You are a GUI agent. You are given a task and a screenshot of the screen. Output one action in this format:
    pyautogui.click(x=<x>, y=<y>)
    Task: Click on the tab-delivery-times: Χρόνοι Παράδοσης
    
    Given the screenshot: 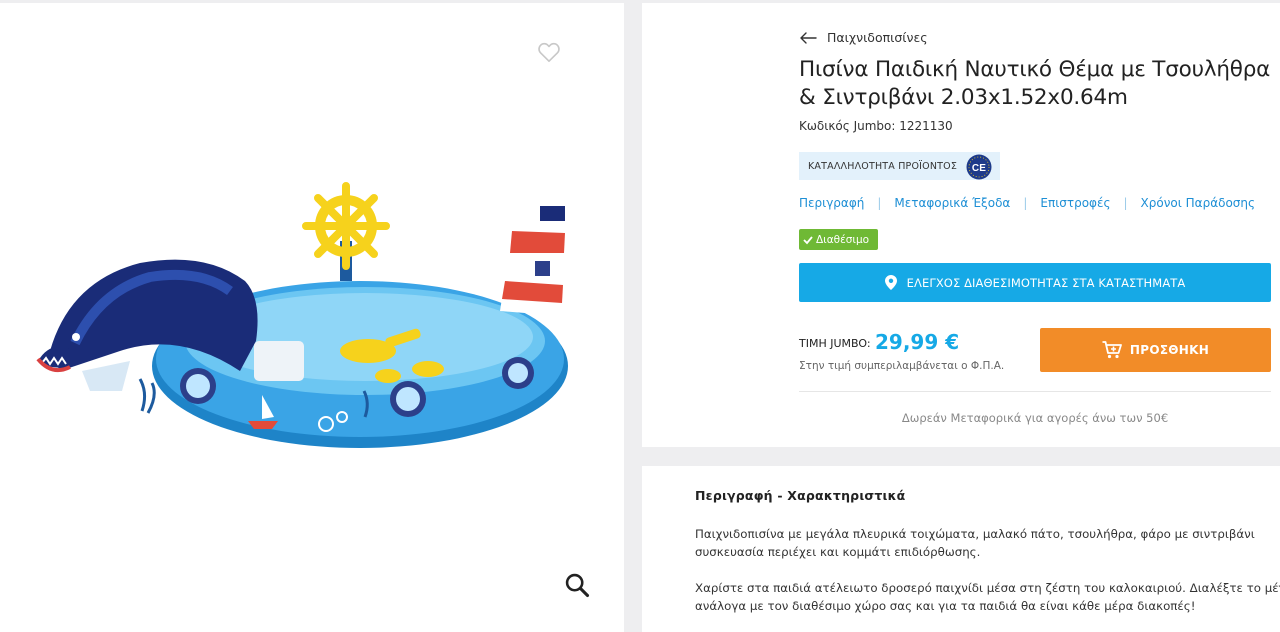 What is the action you would take?
    pyautogui.click(x=1198, y=203)
    